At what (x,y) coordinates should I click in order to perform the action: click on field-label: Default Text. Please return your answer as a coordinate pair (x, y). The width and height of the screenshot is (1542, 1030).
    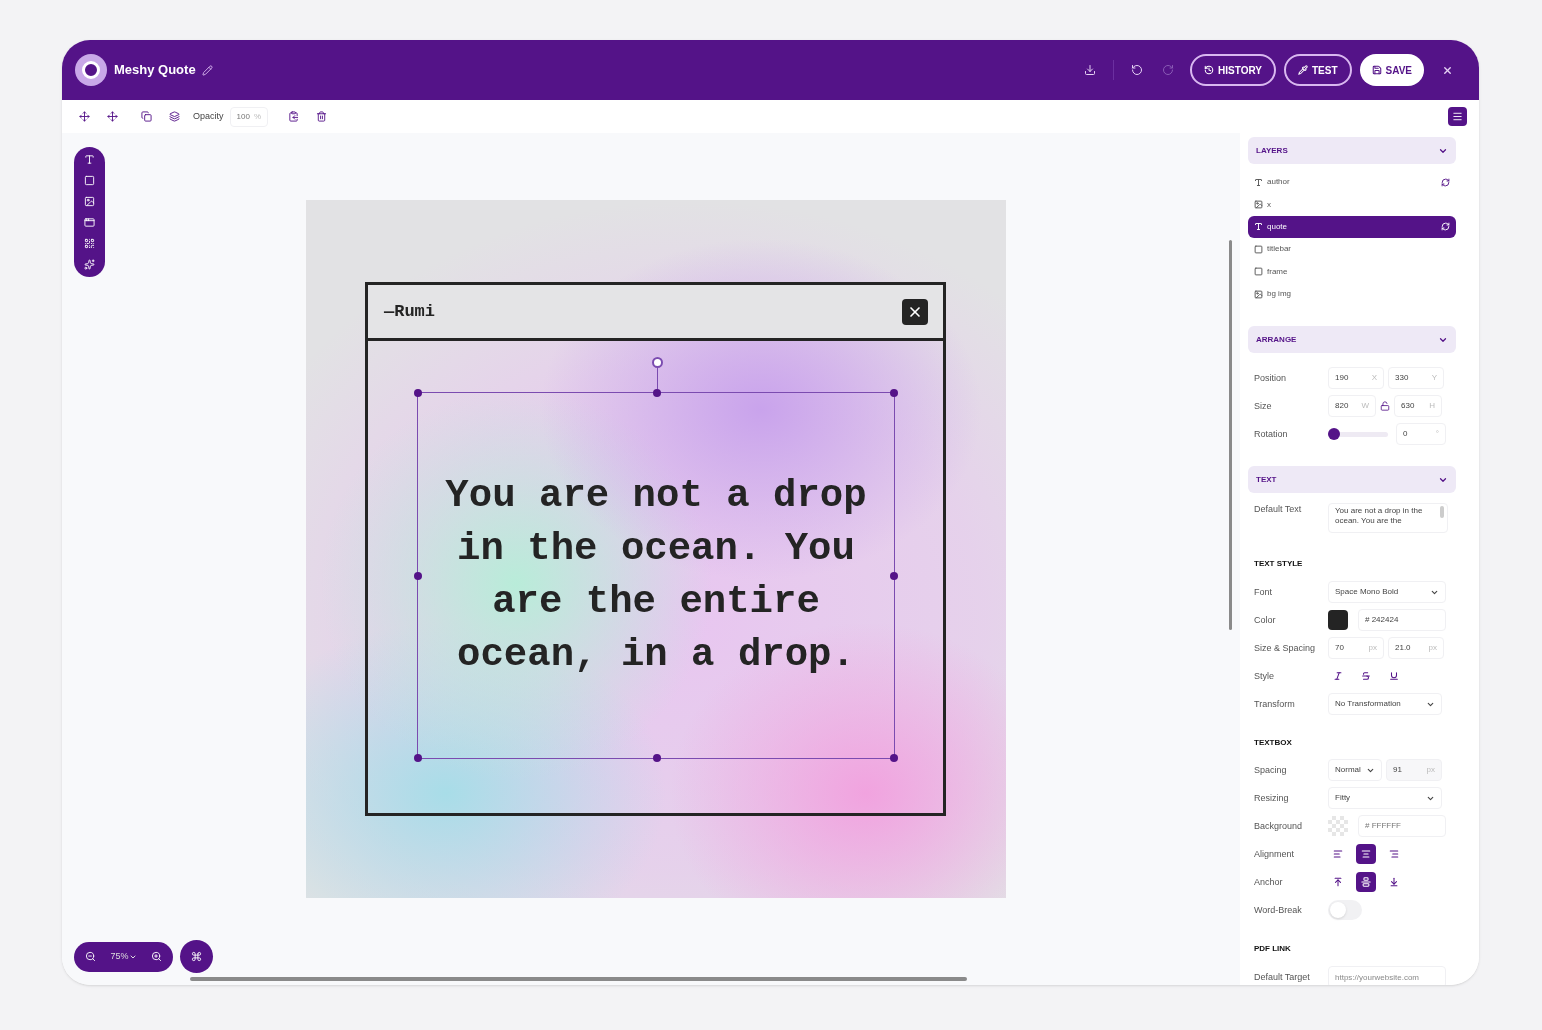
    Looking at the image, I should click on (1278, 510).